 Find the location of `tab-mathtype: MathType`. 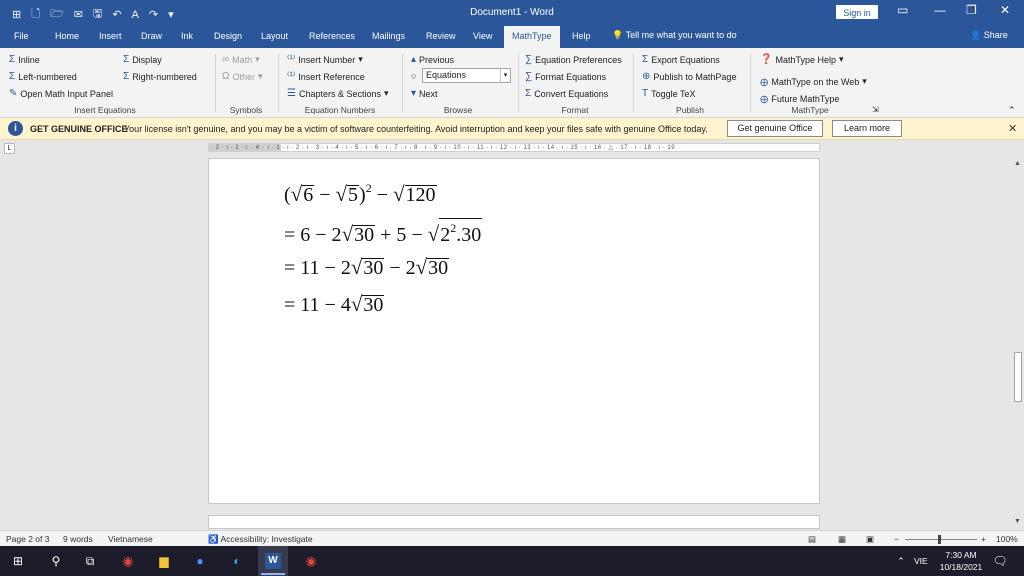

tab-mathtype: MathType is located at coordinates (532, 37).